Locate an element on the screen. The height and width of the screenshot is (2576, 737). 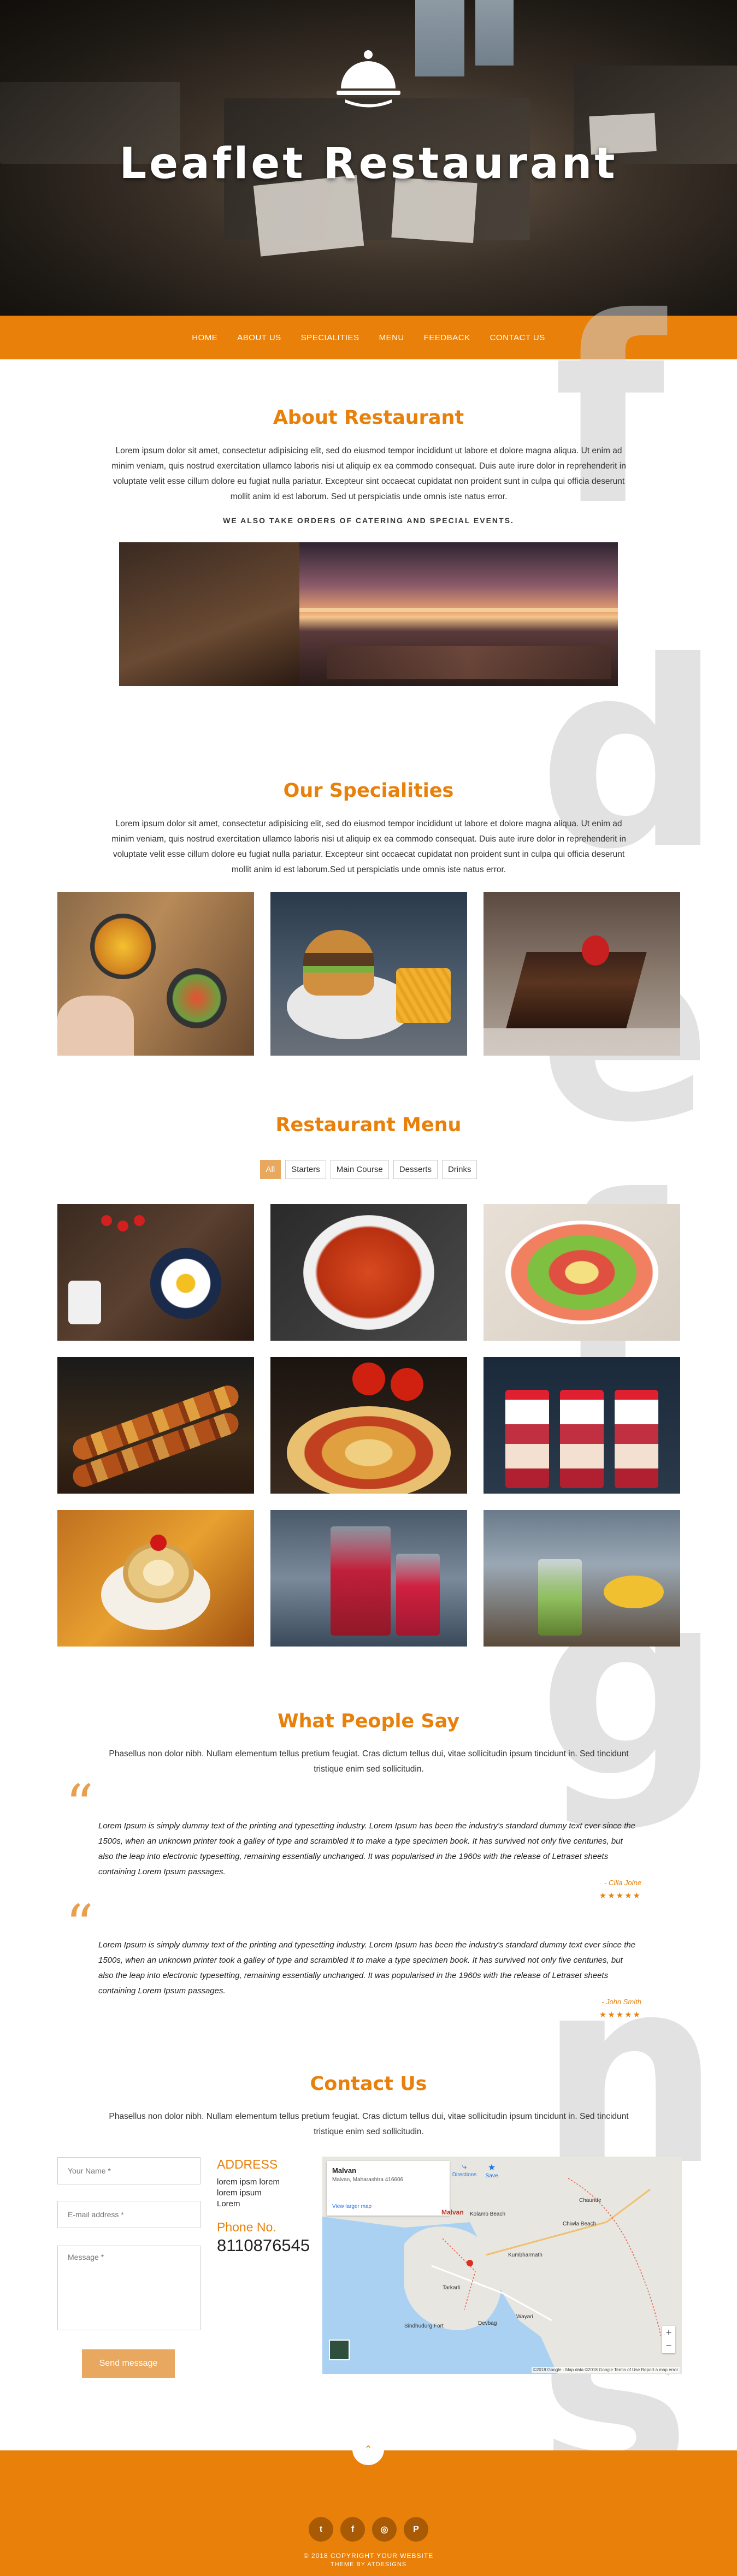
map-label: Sindhudurg Fort is located at coordinates (424, 2326).